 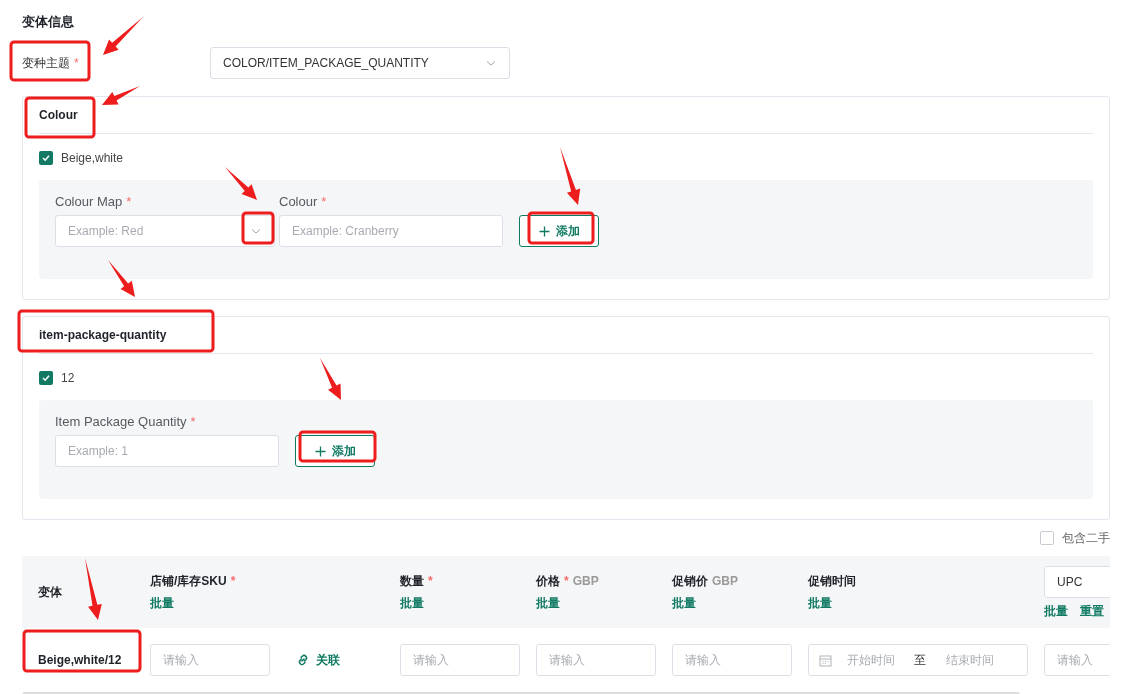 I want to click on card-title: Colour, so click(x=58, y=115).